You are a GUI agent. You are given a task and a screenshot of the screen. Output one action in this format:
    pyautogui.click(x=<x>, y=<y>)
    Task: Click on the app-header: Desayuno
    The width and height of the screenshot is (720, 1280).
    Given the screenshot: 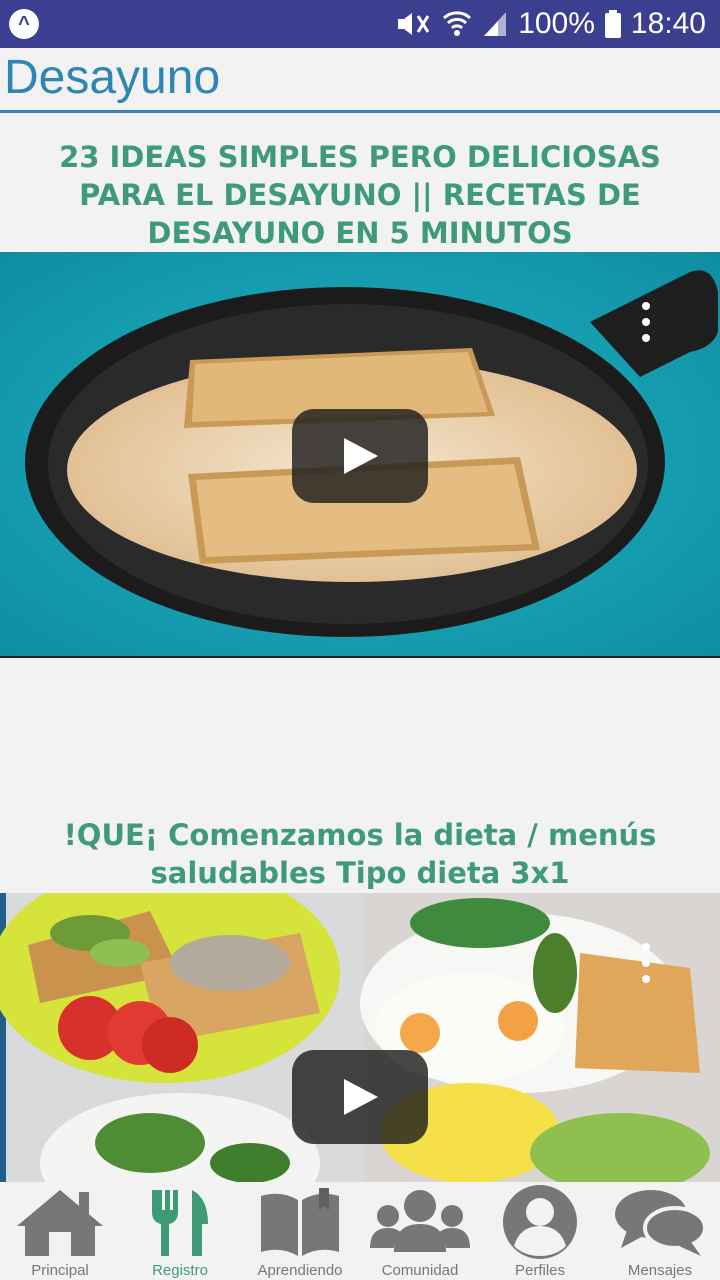 What is the action you would take?
    pyautogui.click(x=360, y=80)
    